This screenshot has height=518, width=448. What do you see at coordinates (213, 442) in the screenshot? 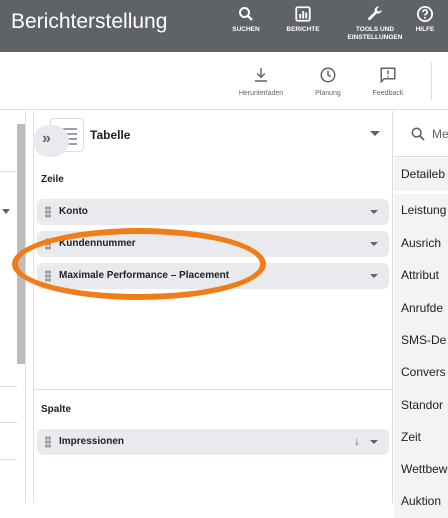
I see `column-chip-impressions: Impressionen ↓` at bounding box center [213, 442].